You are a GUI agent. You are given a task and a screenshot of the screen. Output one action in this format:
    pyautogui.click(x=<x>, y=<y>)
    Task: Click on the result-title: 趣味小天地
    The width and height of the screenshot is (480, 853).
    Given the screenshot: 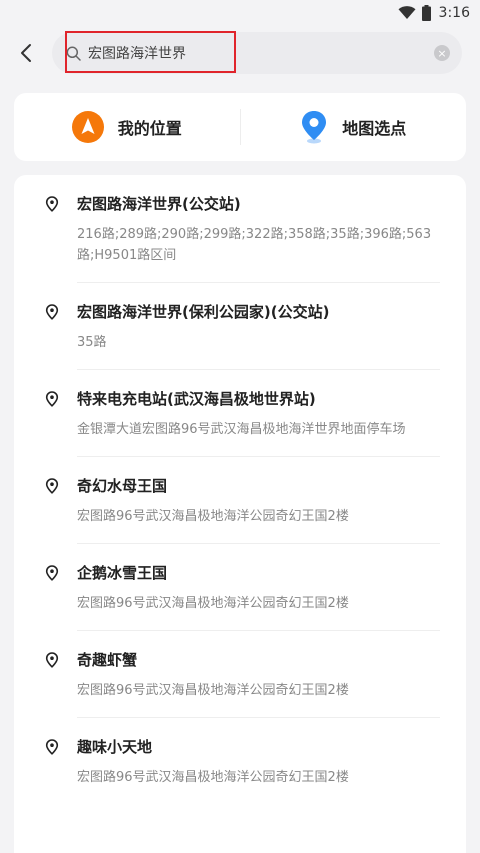 What is the action you would take?
    pyautogui.click(x=115, y=747)
    